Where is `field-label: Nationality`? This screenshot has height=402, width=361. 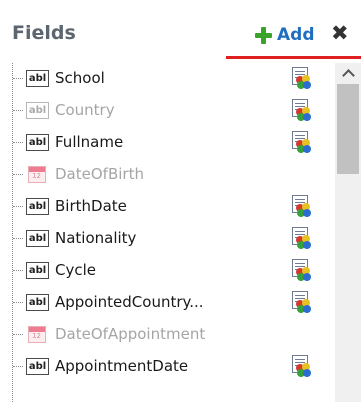 field-label: Nationality is located at coordinates (96, 238).